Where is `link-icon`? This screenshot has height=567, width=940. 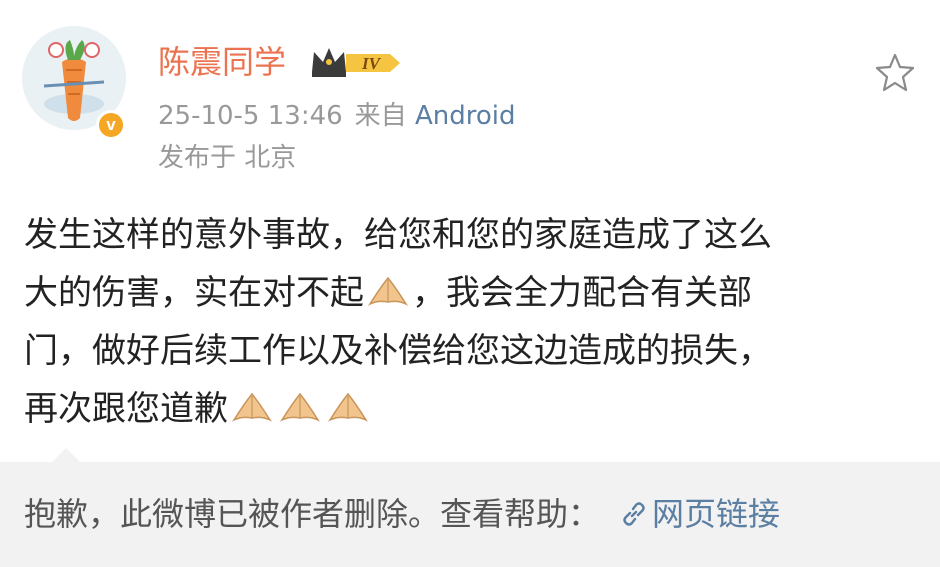 link-icon is located at coordinates (634, 514).